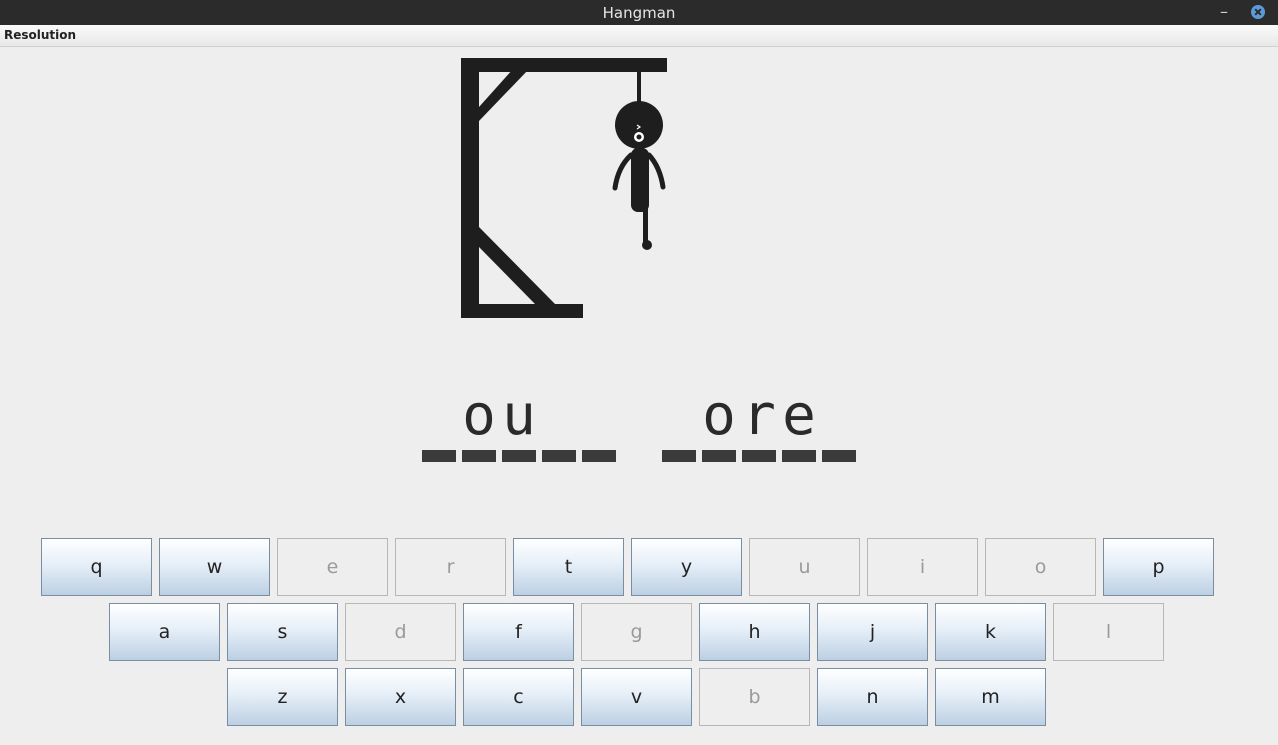 This screenshot has width=1278, height=745. What do you see at coordinates (645, 224) in the screenshot?
I see `hangman-leg` at bounding box center [645, 224].